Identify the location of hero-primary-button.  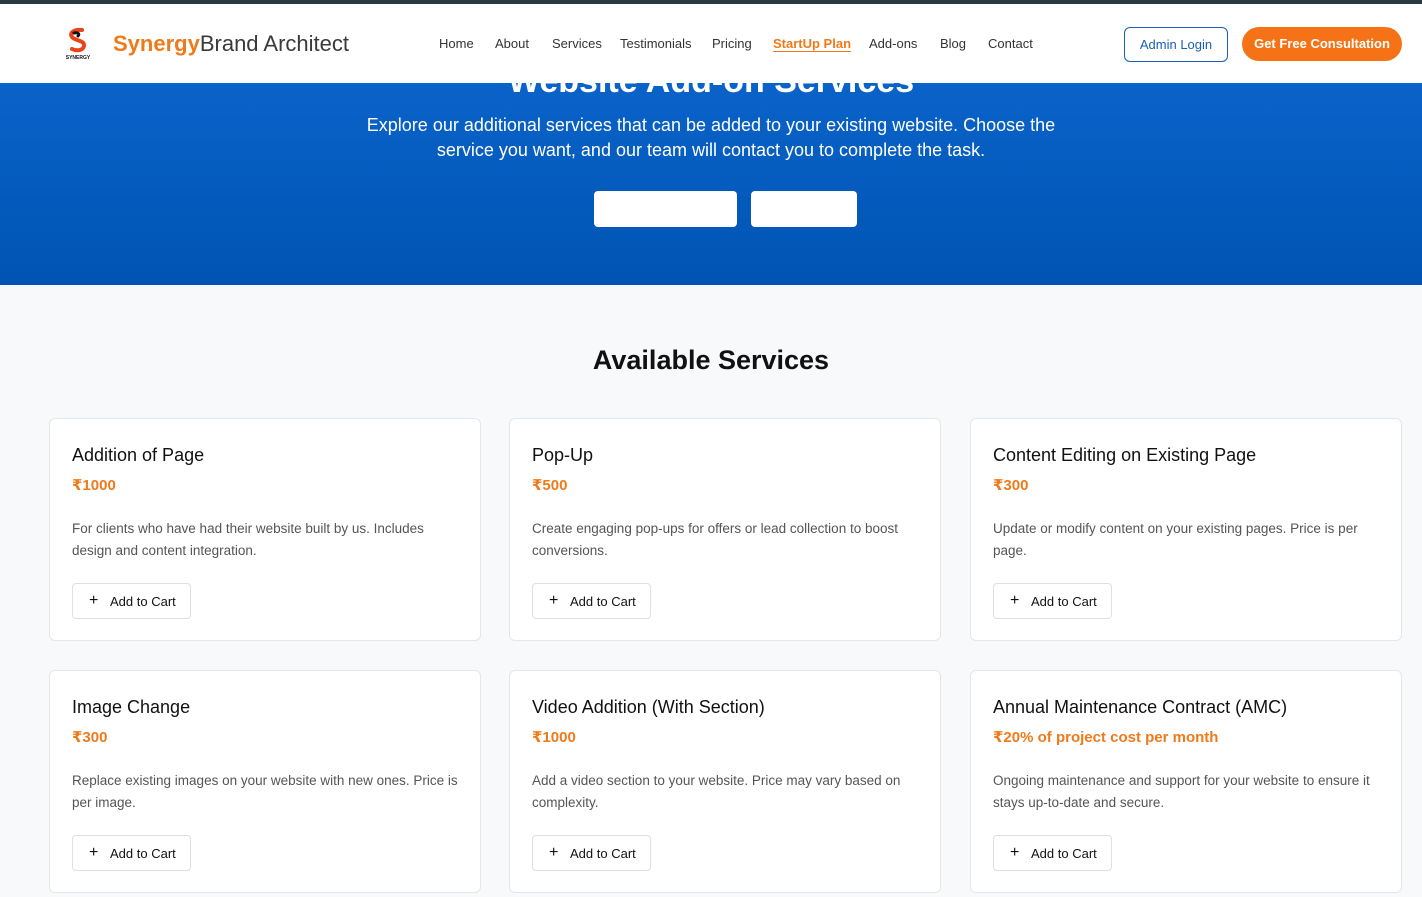
(665, 209).